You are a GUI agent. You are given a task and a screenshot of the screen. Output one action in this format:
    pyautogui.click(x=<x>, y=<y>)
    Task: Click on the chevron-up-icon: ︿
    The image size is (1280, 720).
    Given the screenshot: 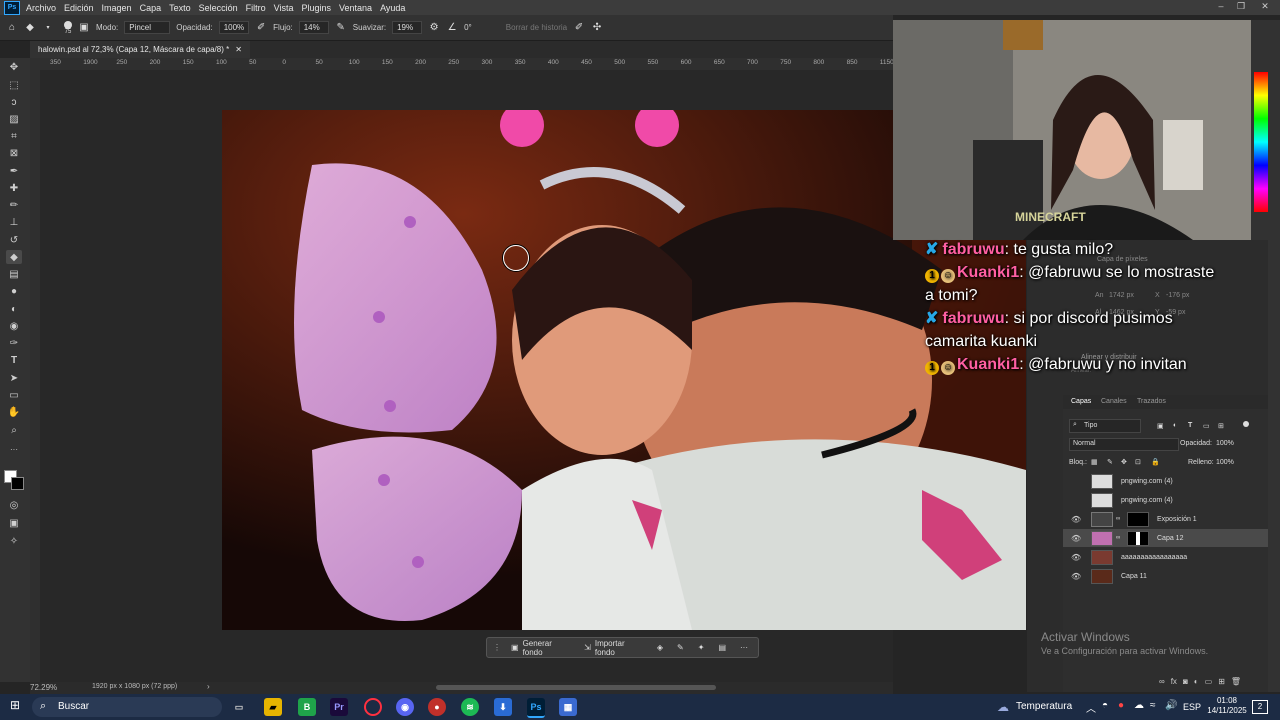 What is the action you would take?
    pyautogui.click(x=1091, y=707)
    